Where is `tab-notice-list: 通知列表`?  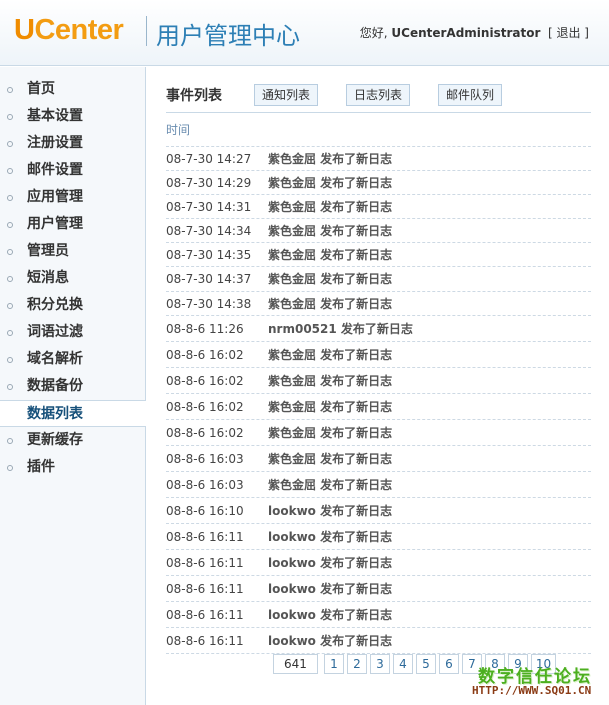 tab-notice-list: 通知列表 is located at coordinates (286, 95).